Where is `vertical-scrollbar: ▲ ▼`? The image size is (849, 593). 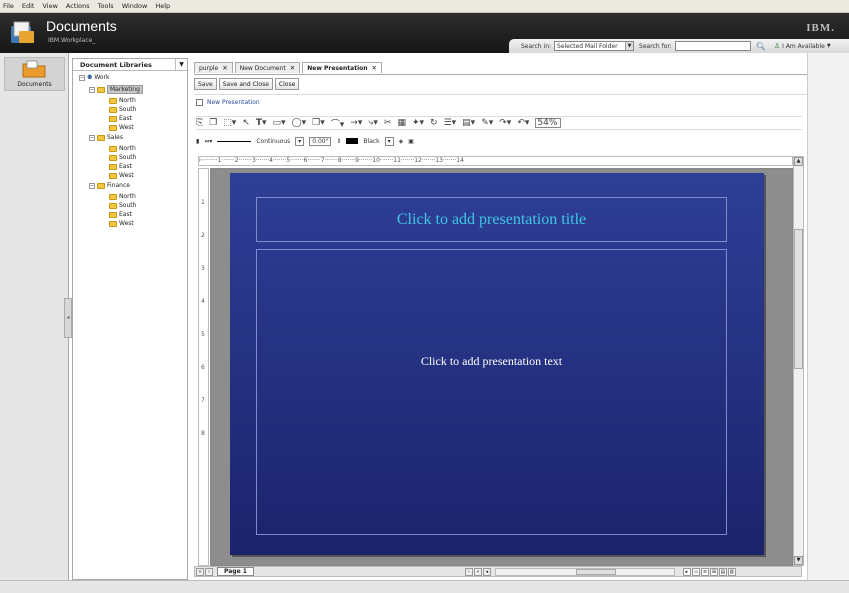
vertical-scrollbar: ▲ ▼ is located at coordinates (798, 361).